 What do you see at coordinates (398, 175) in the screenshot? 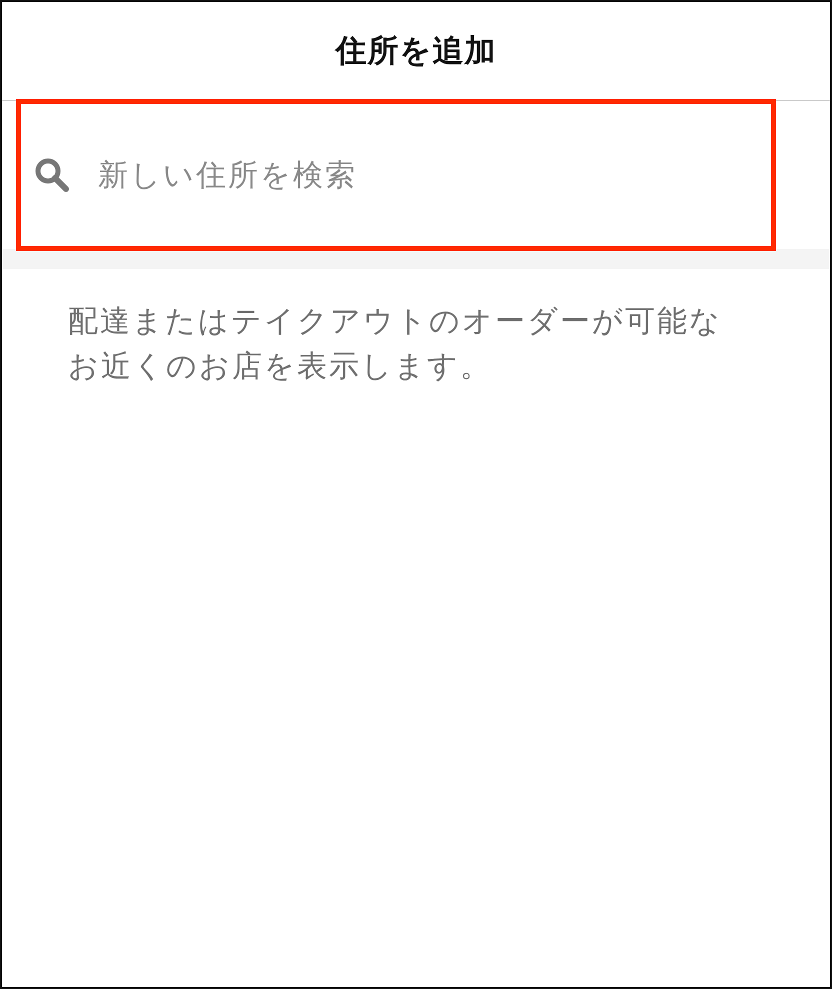
I see `search-field: 新しい住所を検索` at bounding box center [398, 175].